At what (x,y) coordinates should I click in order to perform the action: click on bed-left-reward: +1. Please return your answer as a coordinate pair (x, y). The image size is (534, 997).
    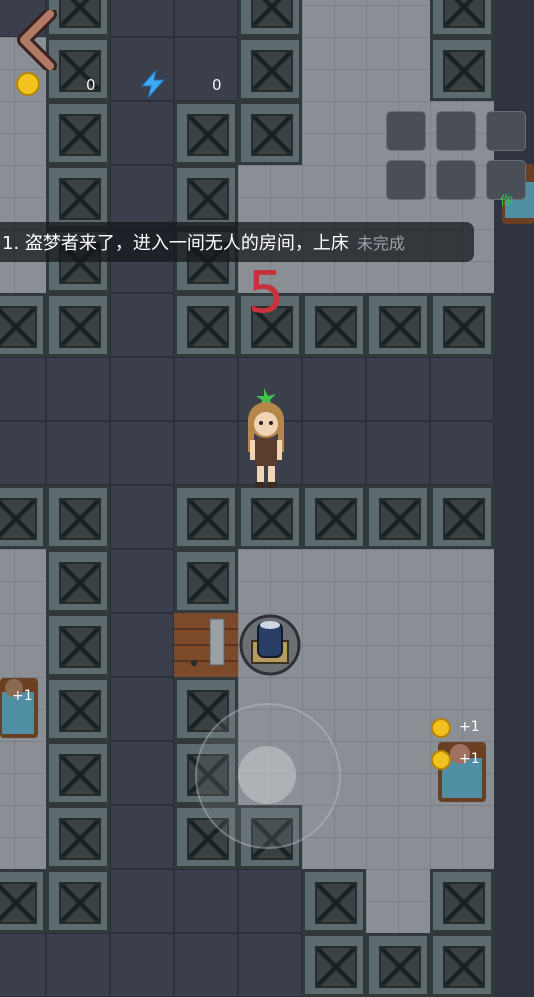
    Looking at the image, I should click on (22, 696).